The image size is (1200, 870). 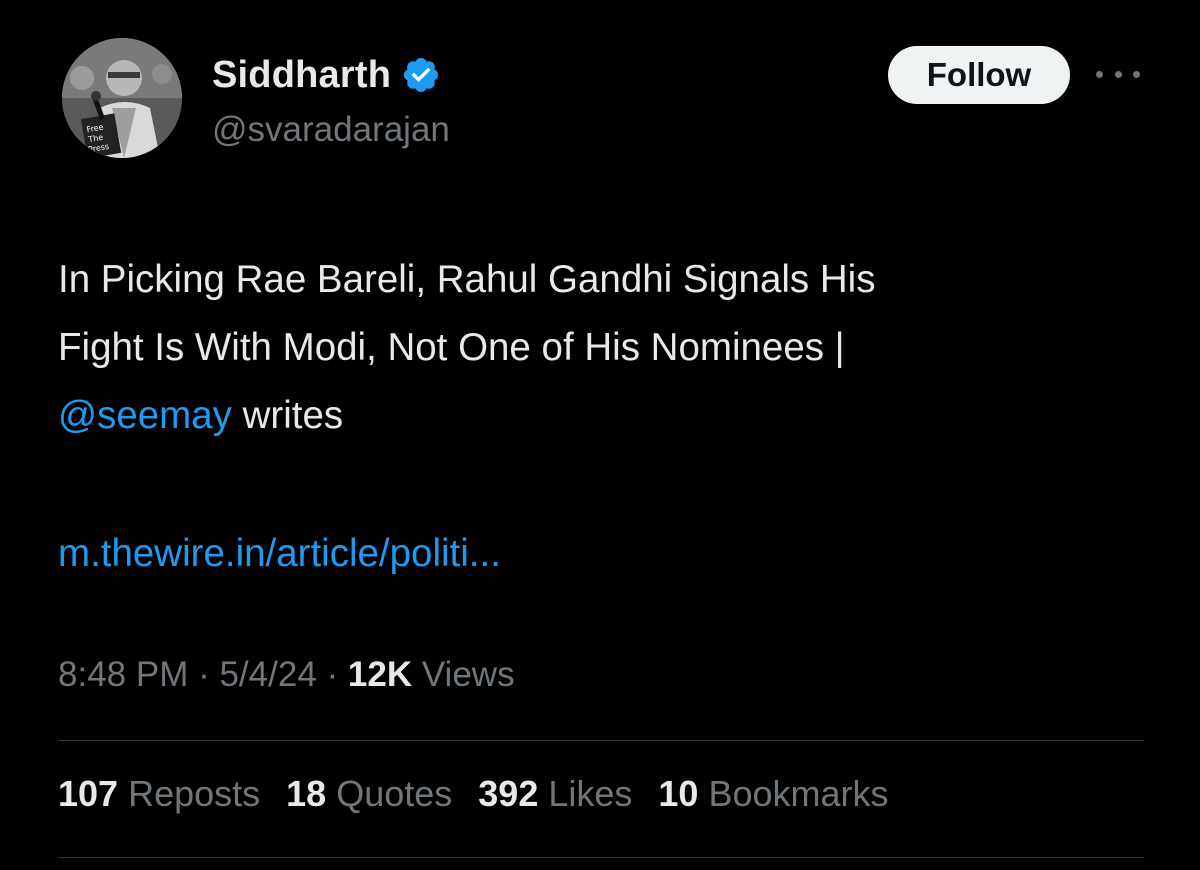 What do you see at coordinates (301, 75) in the screenshot?
I see `author-display-name: Siddharth` at bounding box center [301, 75].